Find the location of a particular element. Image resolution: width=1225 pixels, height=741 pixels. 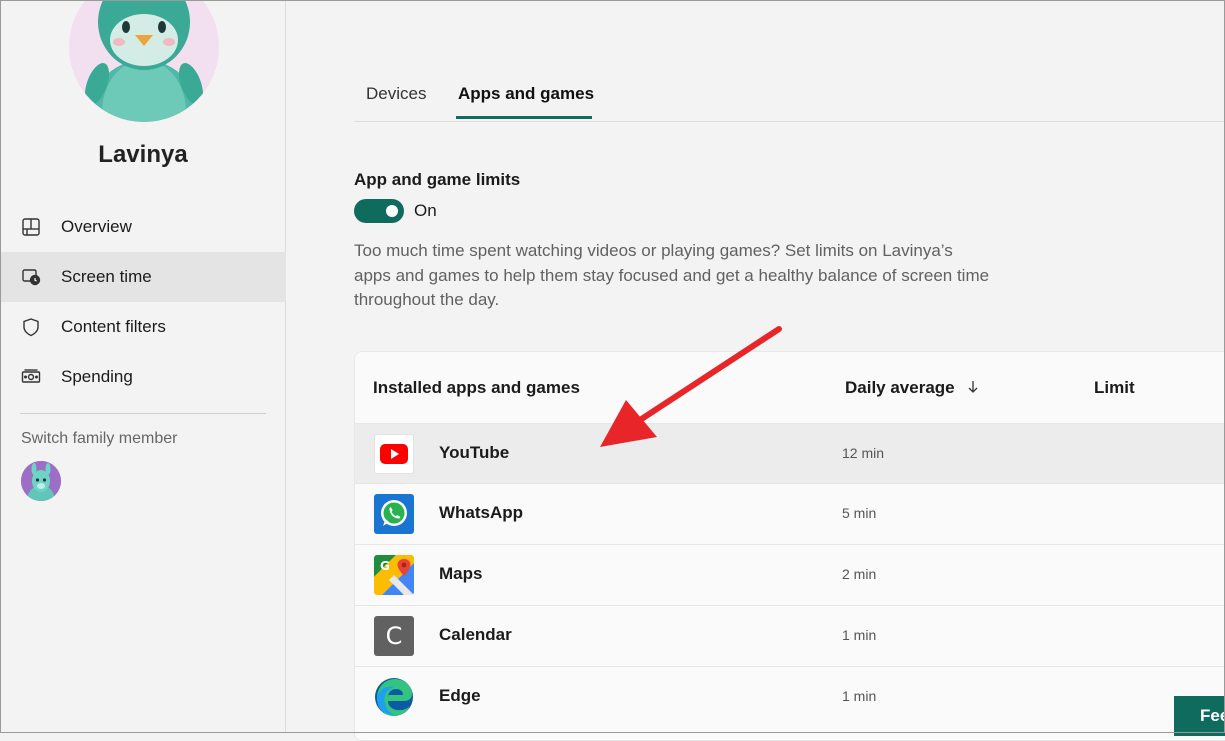

app-name: Maps is located at coordinates (461, 573).